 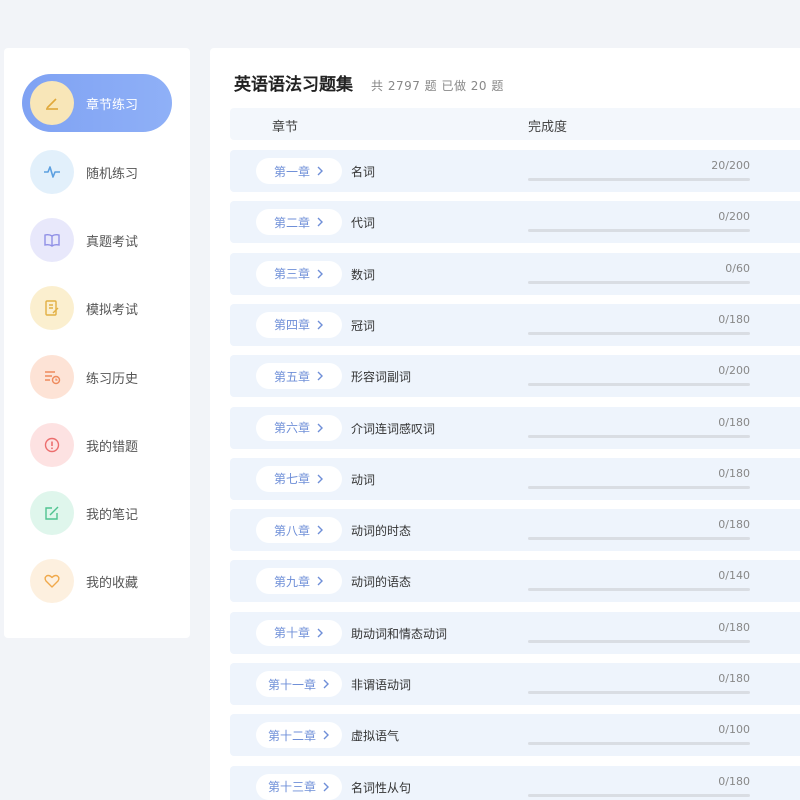 I want to click on table-row: 第三章 数词 0/60, so click(x=515, y=273).